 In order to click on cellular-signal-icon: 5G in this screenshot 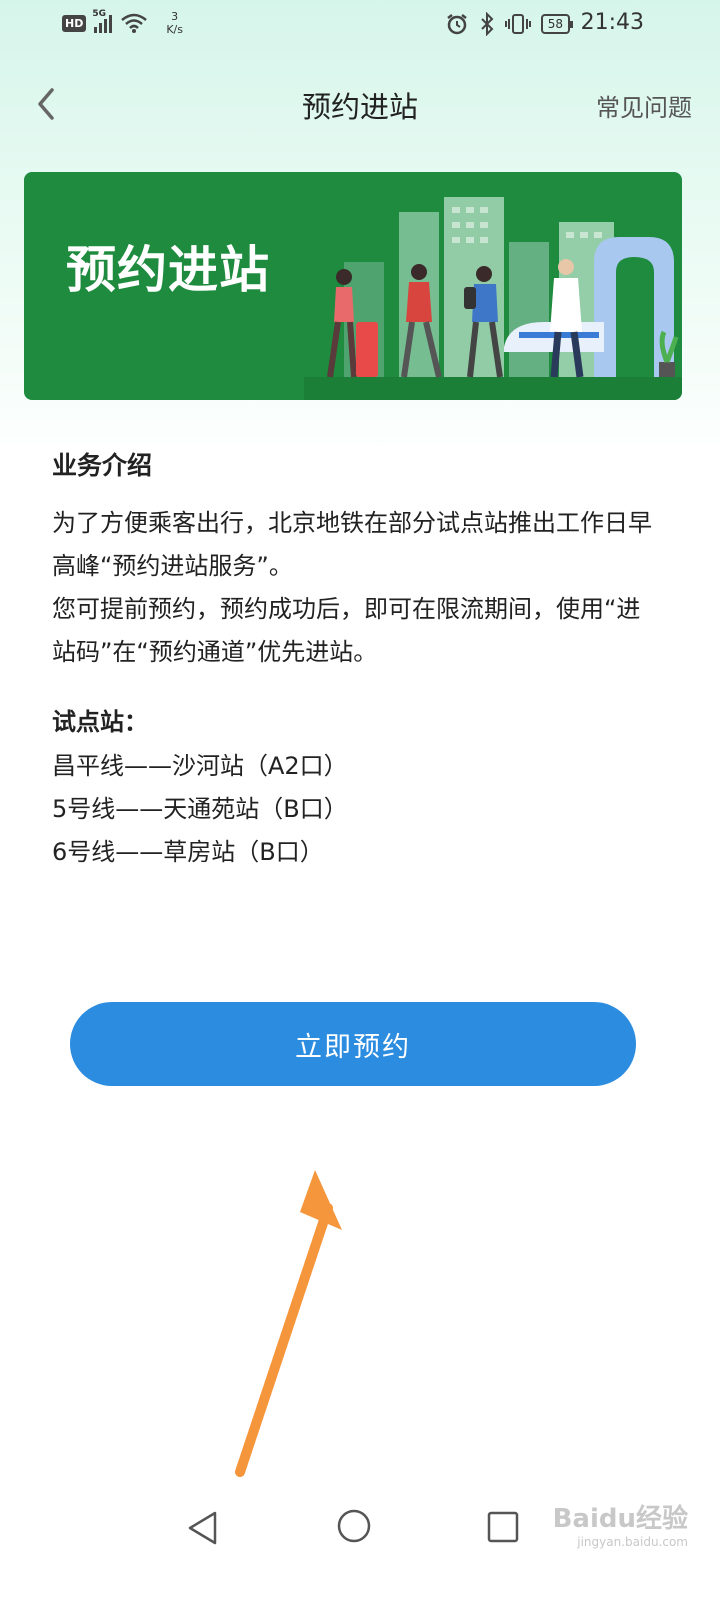, I will do `click(102, 21)`.